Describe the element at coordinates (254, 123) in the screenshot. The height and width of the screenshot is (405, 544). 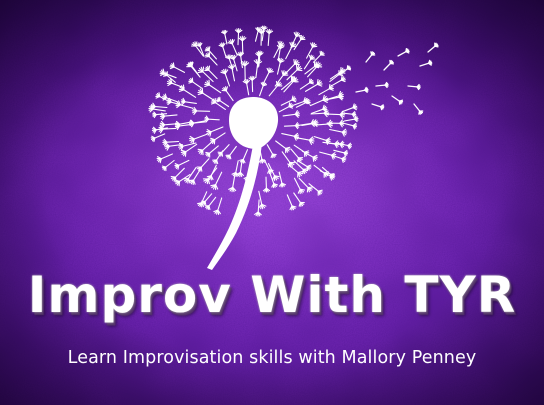
I see `dandelion-center` at that location.